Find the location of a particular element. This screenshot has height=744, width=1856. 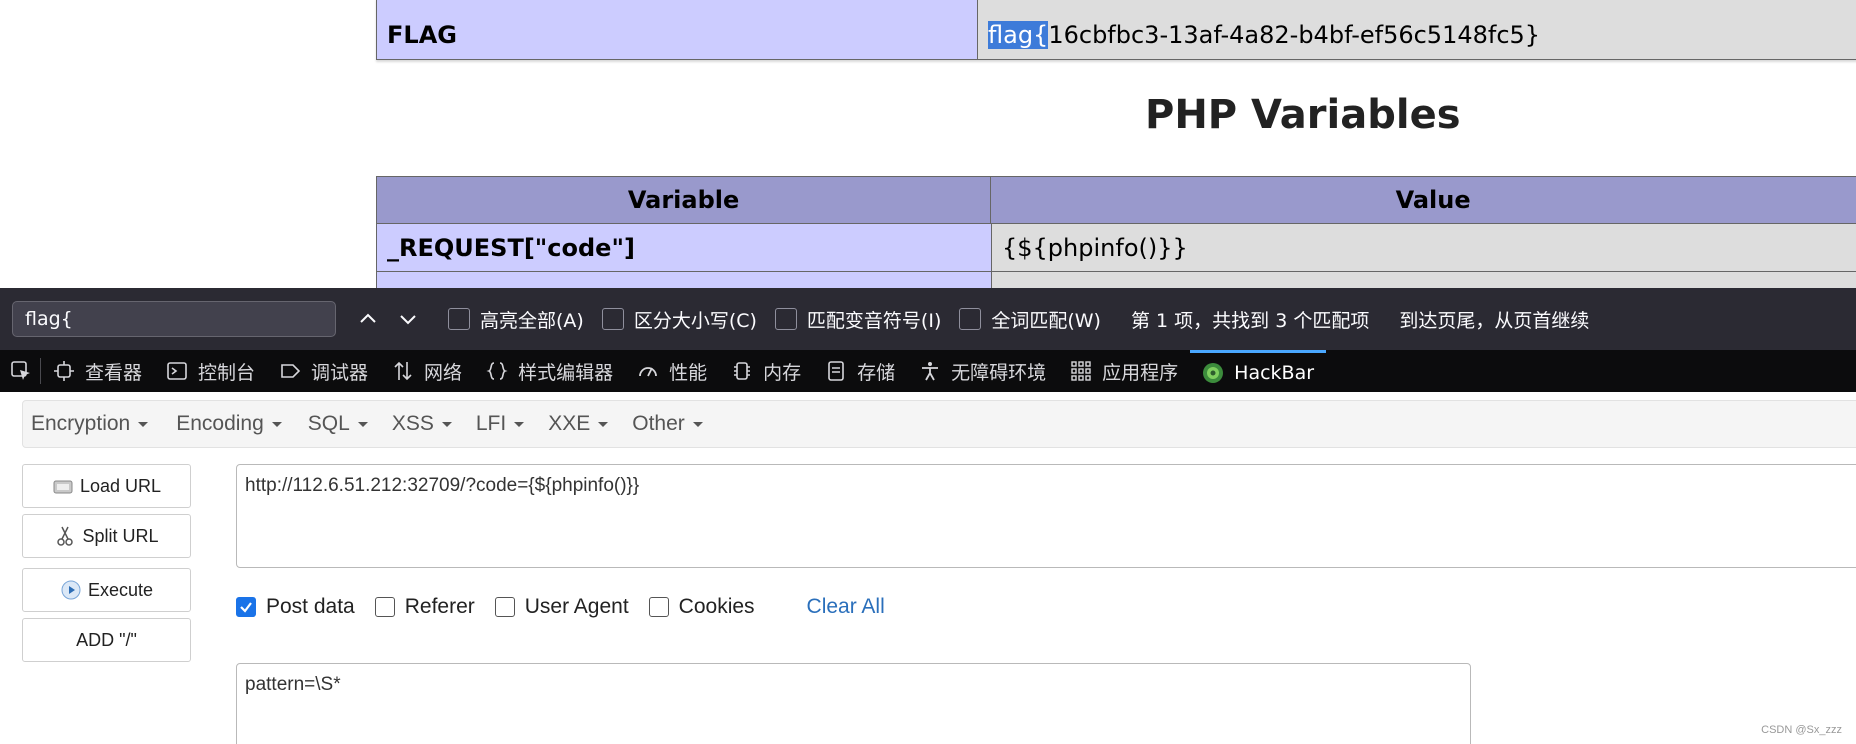

tab-label: 性能 is located at coordinates (688, 372).